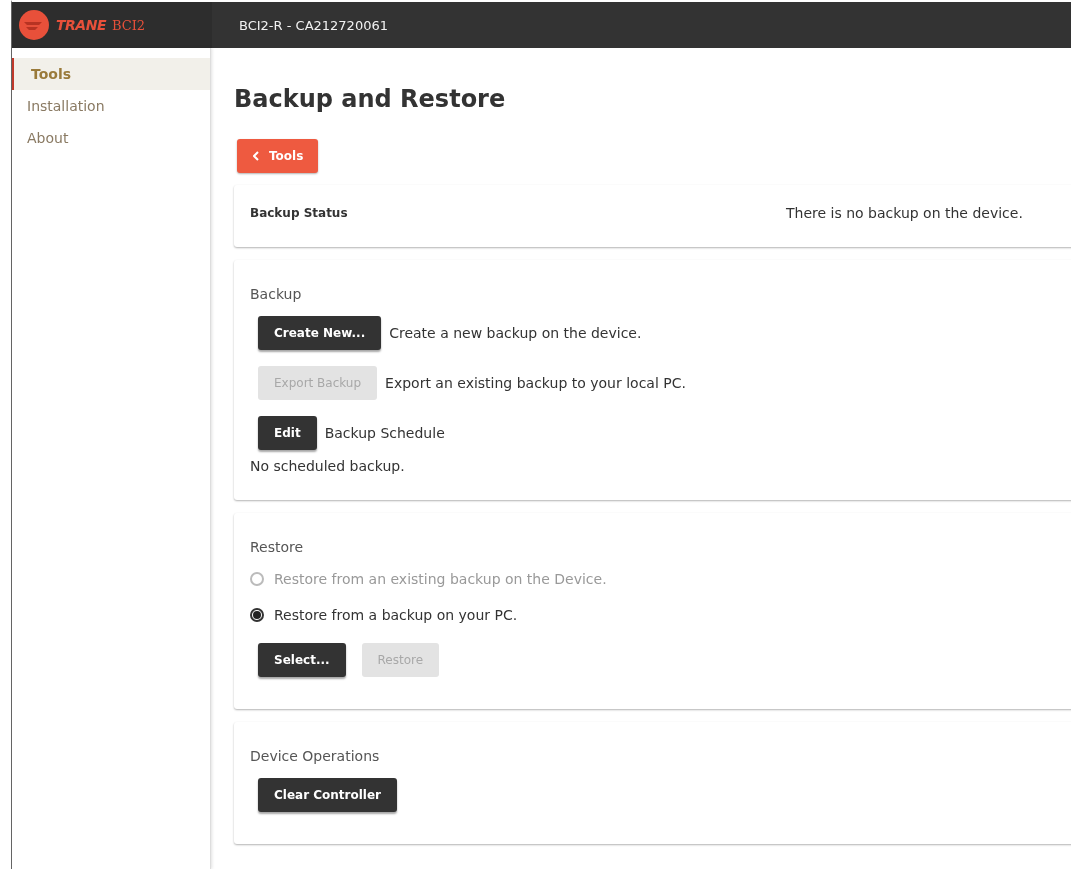 The height and width of the screenshot is (869, 1071). I want to click on brand-name: TRANE, so click(81, 25).